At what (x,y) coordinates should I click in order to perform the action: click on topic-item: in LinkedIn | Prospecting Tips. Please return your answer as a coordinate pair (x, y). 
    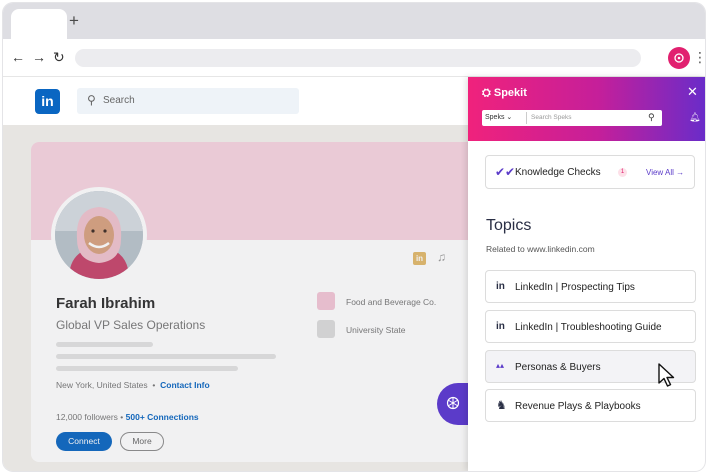
    Looking at the image, I should click on (590, 286).